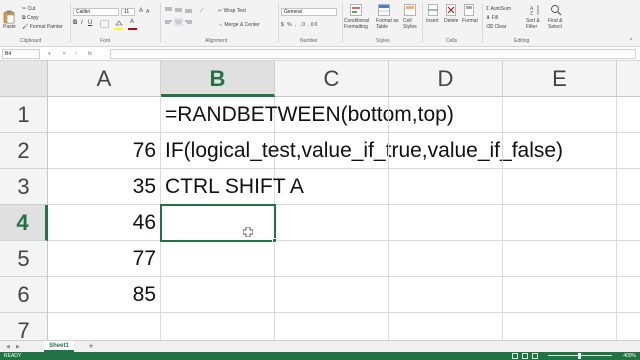 The height and width of the screenshot is (360, 640). I want to click on sheet-tab-bar: ◀ ▶ Sheet1 +, so click(320, 346).